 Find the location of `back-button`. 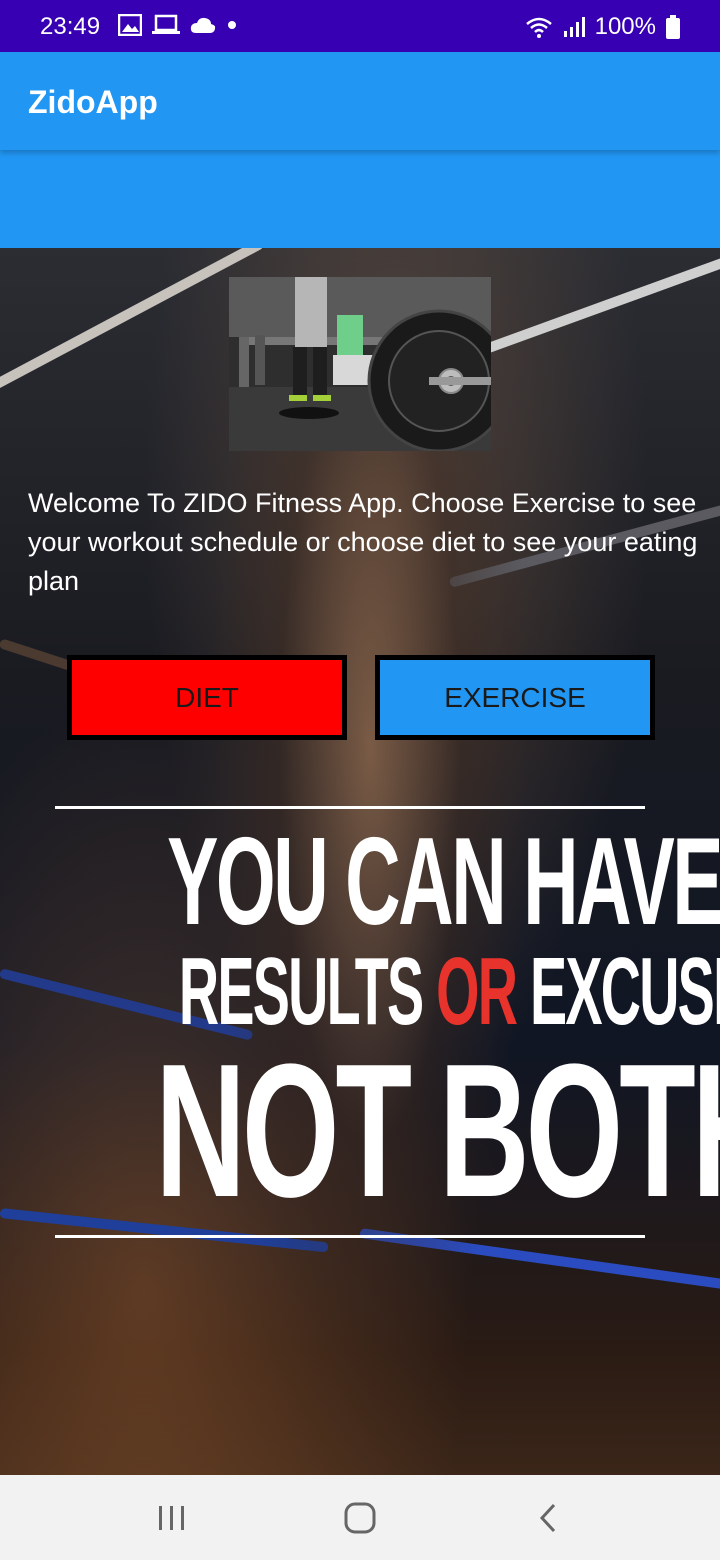

back-button is located at coordinates (548, 1517).